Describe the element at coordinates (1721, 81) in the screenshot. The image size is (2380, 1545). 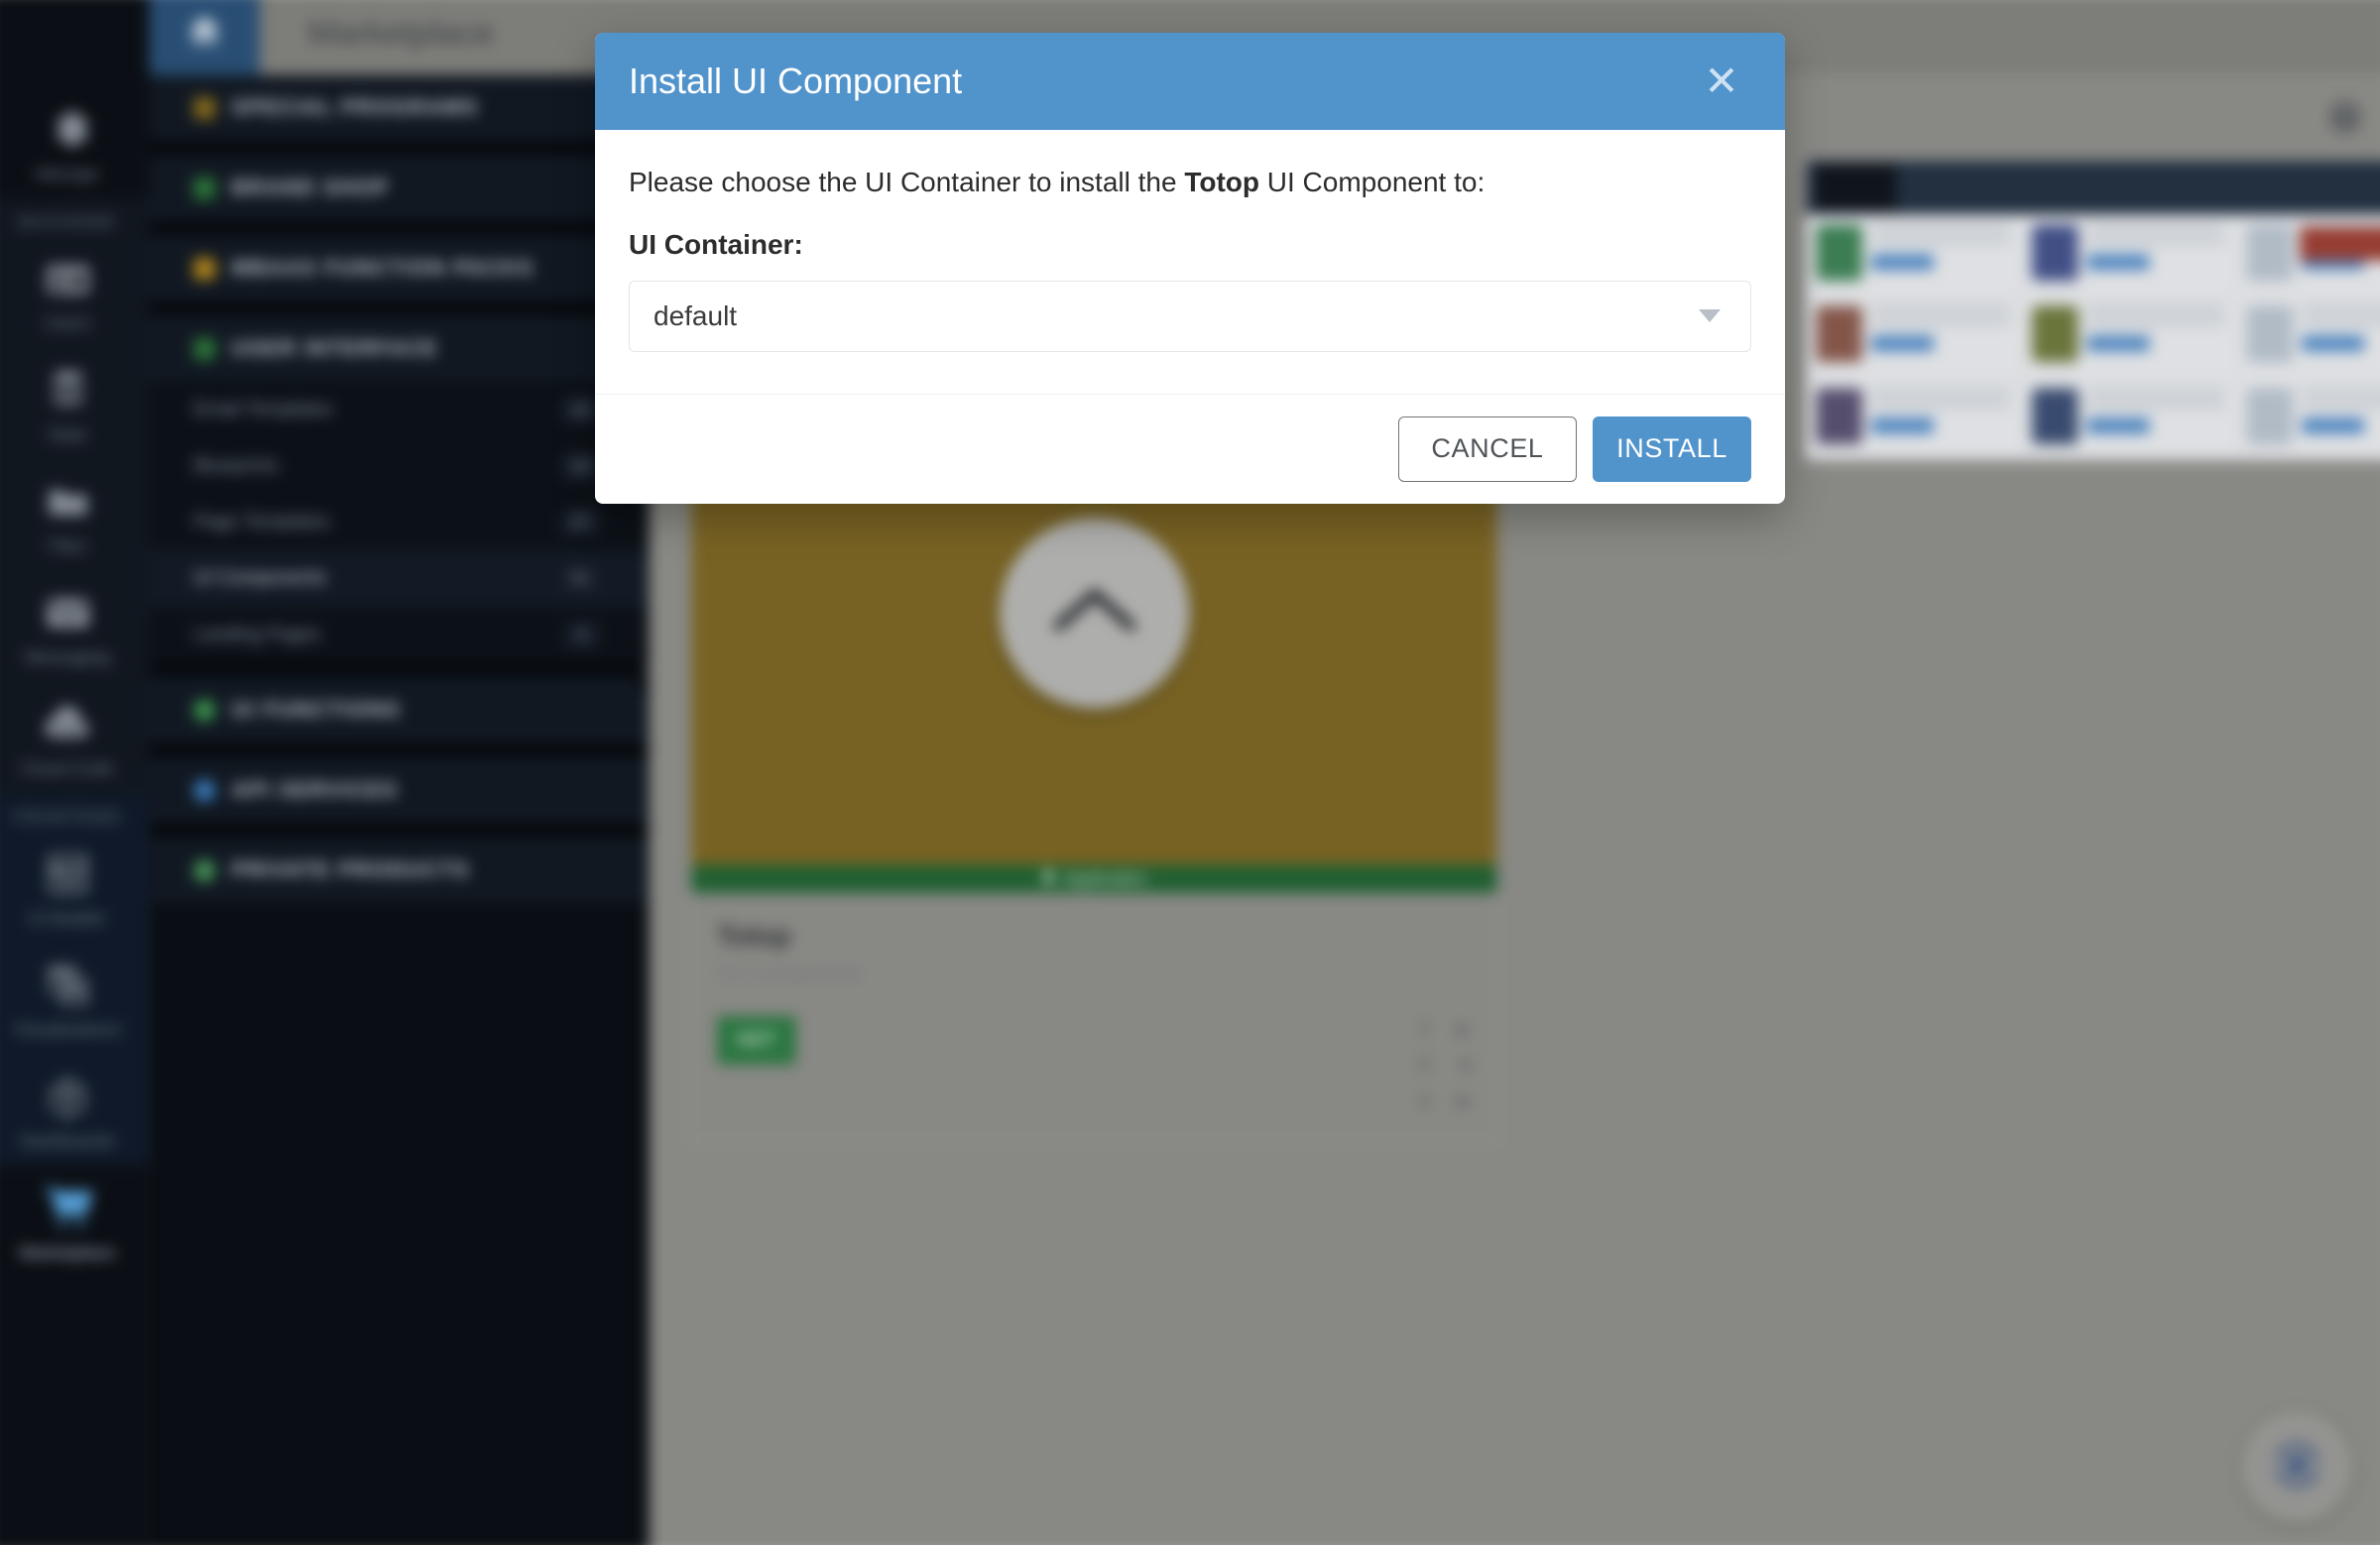
I see `close-icon: ✕` at that location.